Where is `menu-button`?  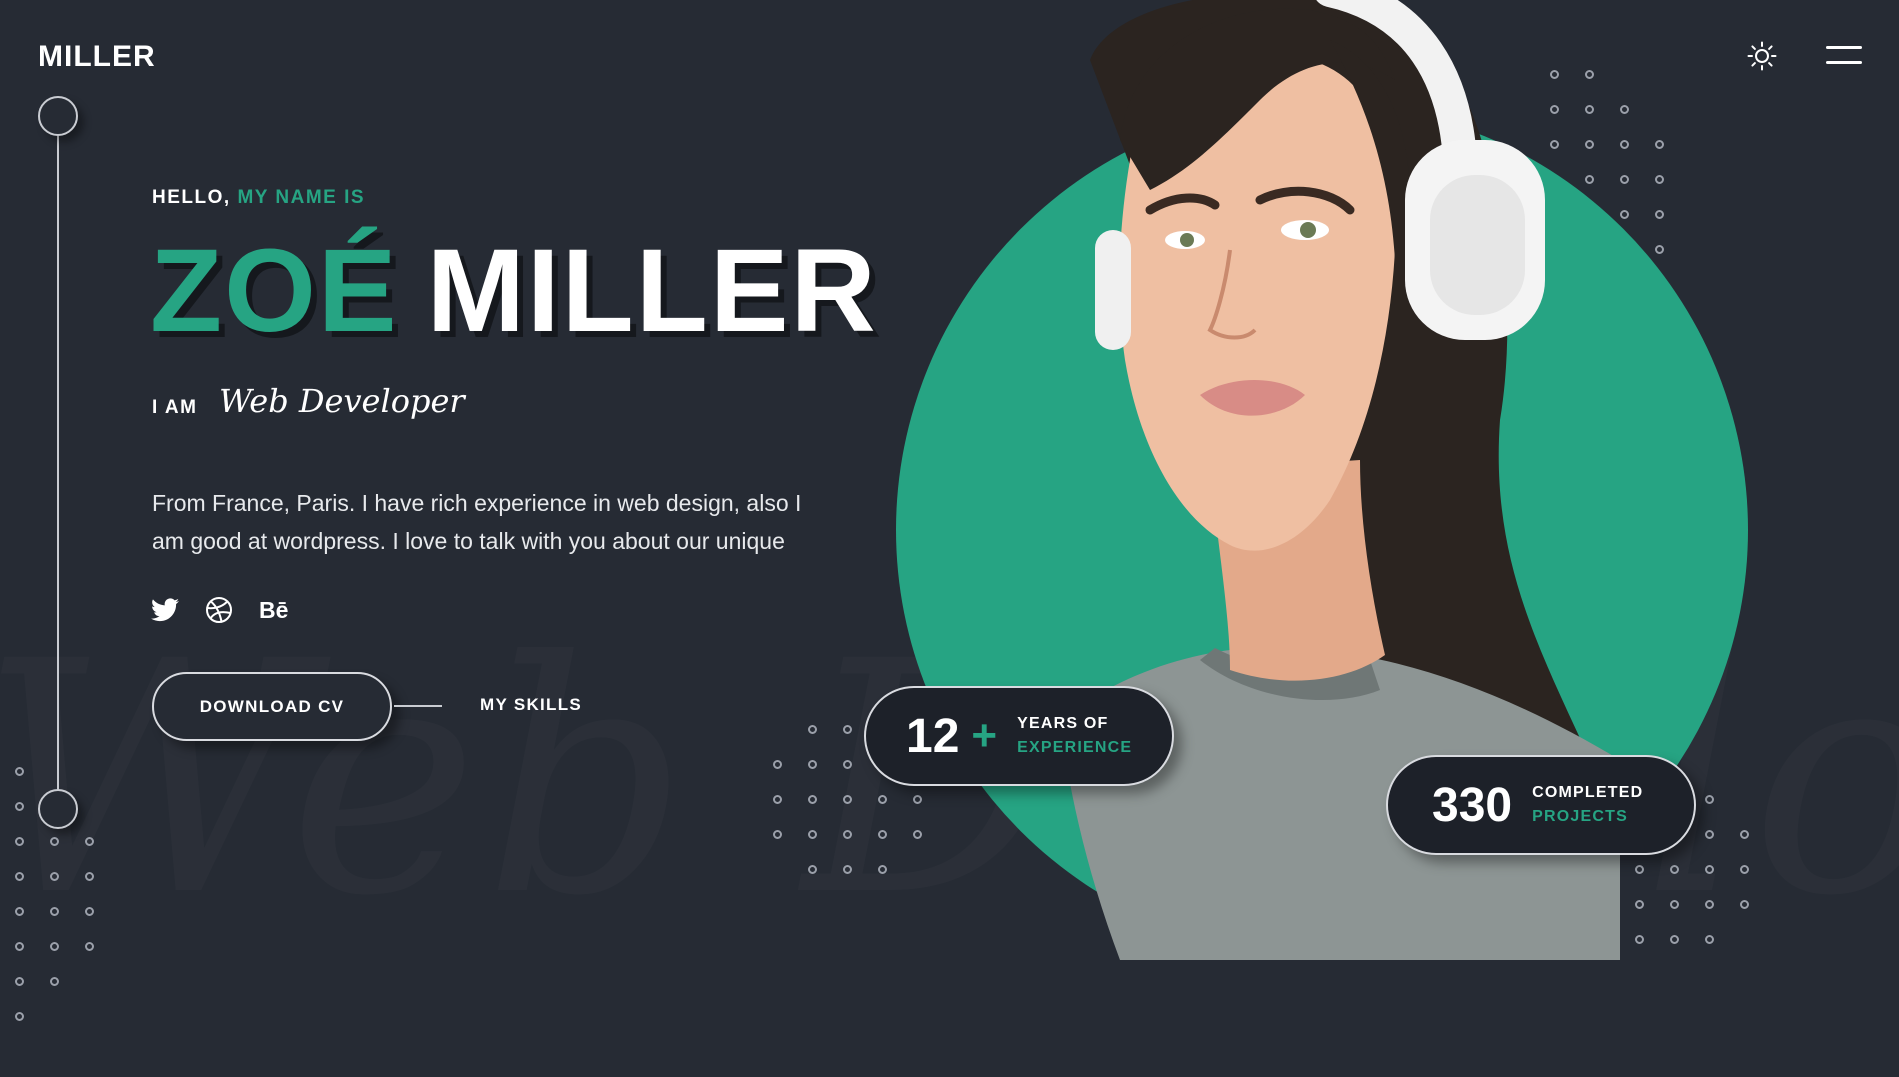 menu-button is located at coordinates (1845, 56).